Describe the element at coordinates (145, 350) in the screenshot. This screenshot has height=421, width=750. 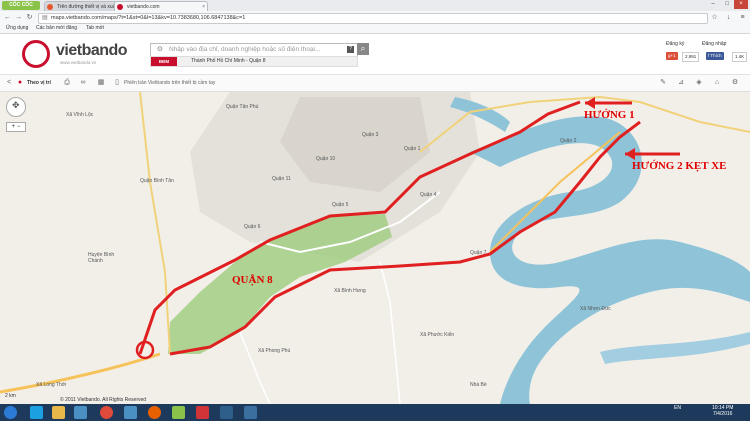
I see `start-marker` at that location.